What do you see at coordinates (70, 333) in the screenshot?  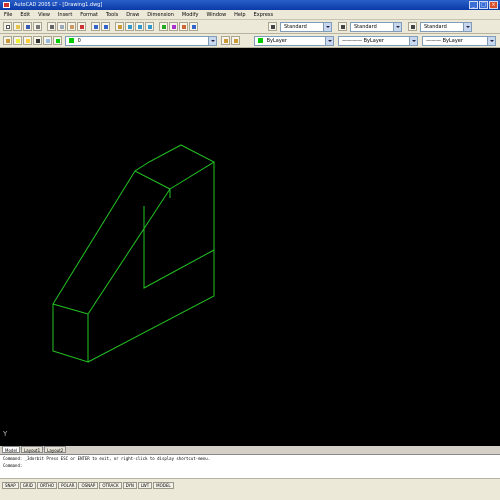 I see `model-front-face` at bounding box center [70, 333].